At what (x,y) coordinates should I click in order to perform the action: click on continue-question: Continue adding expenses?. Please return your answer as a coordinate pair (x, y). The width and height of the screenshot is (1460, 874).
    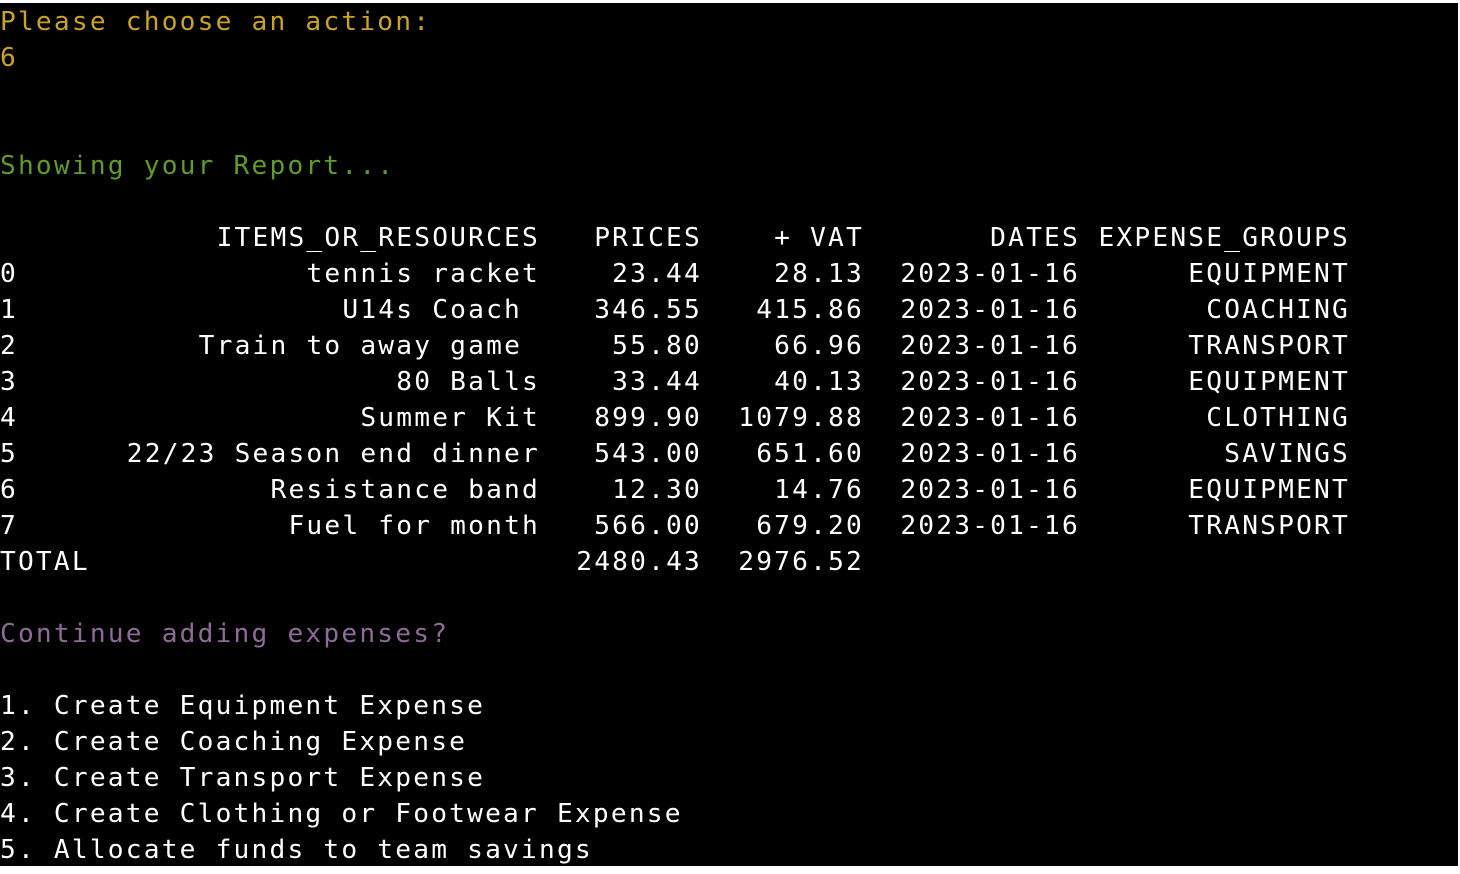
    Looking at the image, I should click on (225, 634).